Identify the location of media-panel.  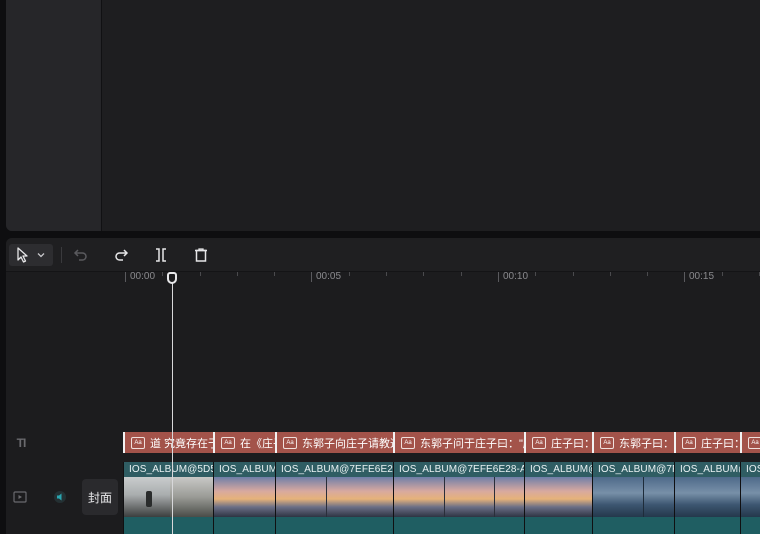
(54, 115).